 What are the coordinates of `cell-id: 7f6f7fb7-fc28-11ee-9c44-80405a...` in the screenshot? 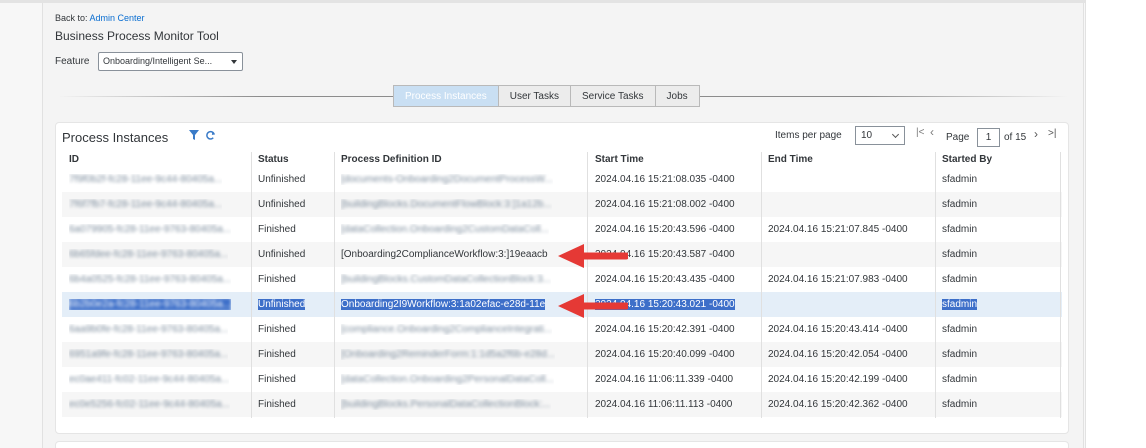 It's located at (145, 204).